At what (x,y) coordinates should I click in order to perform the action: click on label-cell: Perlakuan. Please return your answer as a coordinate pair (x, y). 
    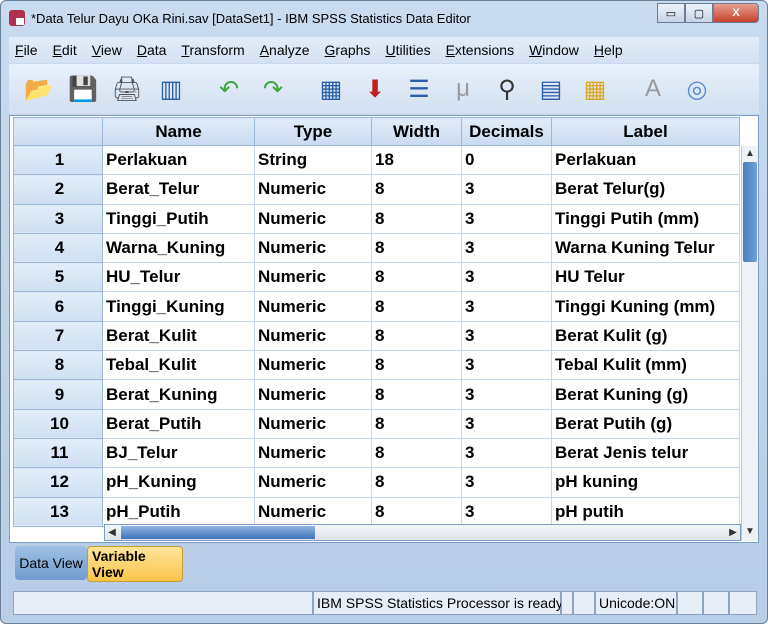
    Looking at the image, I should click on (645, 160).